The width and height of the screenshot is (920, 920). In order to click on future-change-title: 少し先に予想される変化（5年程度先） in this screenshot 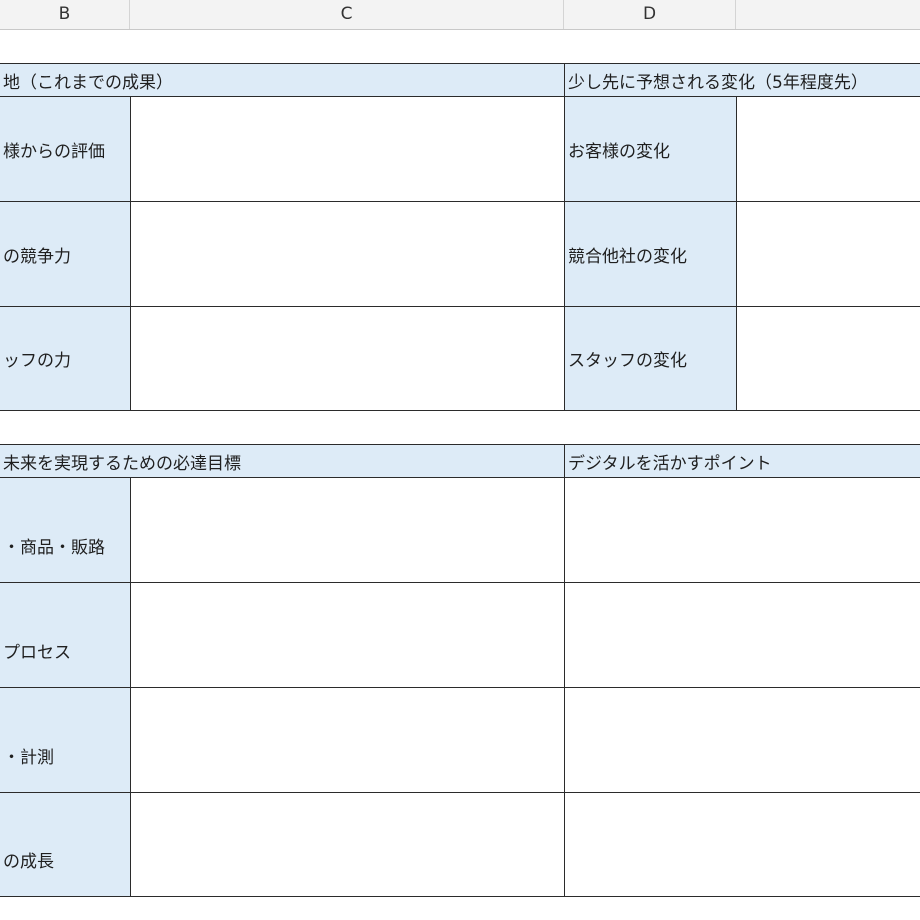, I will do `click(741, 80)`.